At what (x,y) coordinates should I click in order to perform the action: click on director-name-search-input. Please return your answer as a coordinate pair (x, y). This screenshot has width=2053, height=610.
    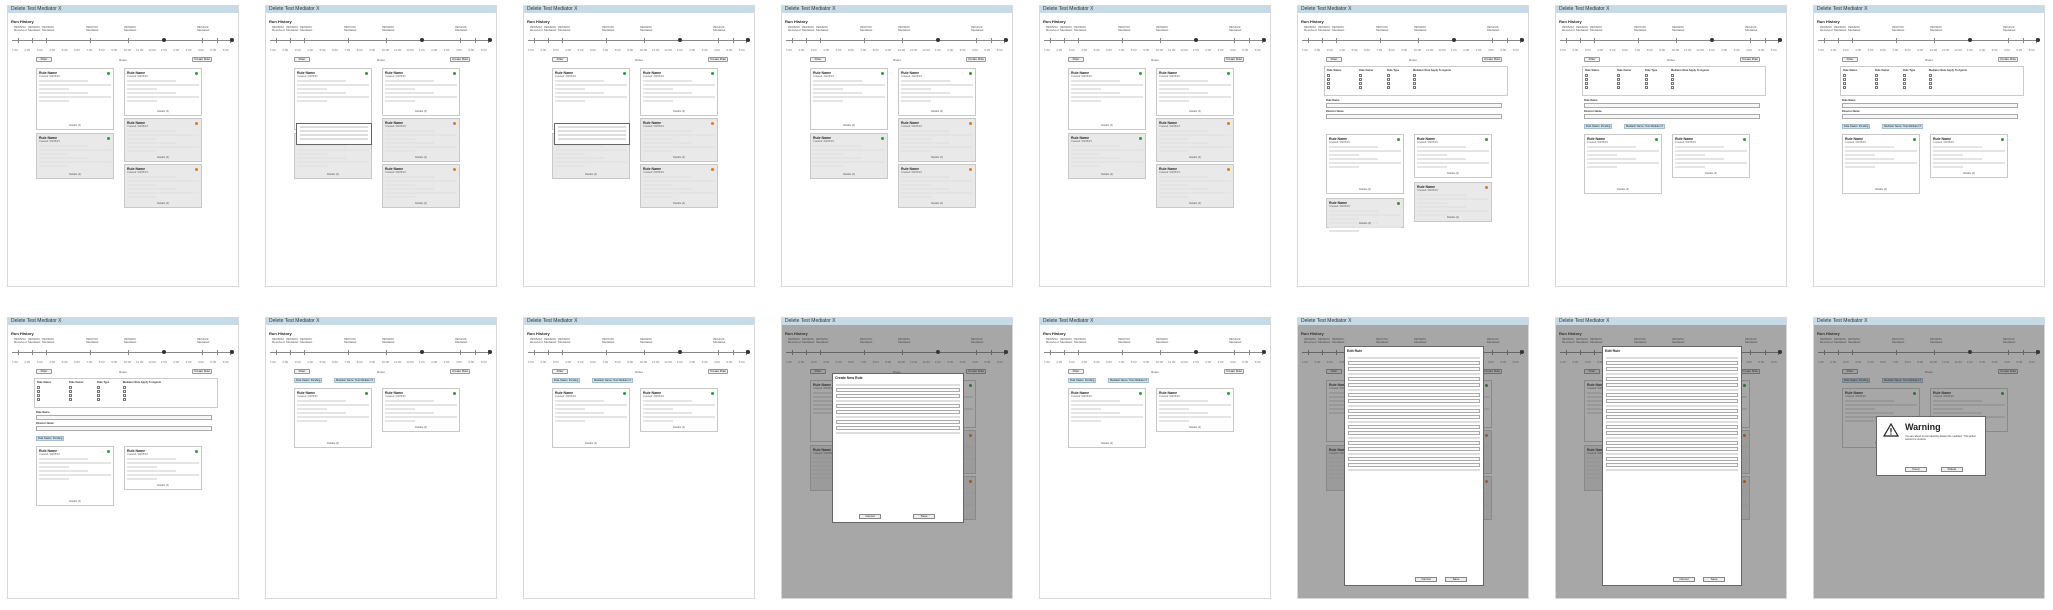
    Looking at the image, I should click on (1414, 116).